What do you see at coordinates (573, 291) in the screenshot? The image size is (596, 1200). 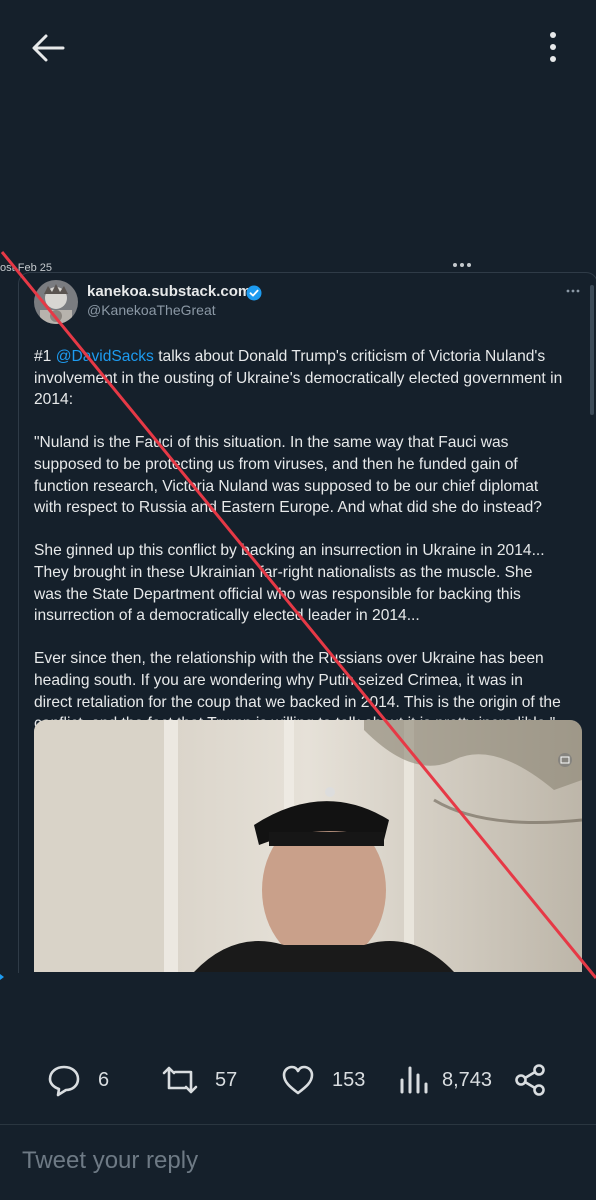 I see `tweet-more-icon` at bounding box center [573, 291].